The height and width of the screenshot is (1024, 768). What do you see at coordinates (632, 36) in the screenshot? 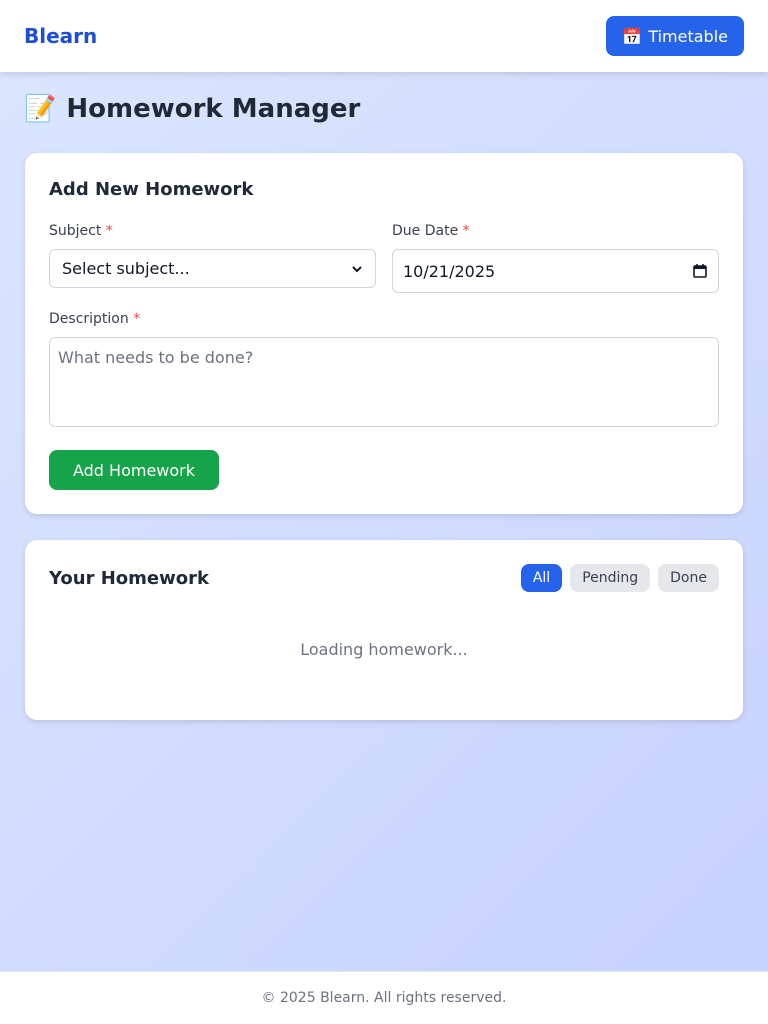
I see `calendar-icon: 📅` at bounding box center [632, 36].